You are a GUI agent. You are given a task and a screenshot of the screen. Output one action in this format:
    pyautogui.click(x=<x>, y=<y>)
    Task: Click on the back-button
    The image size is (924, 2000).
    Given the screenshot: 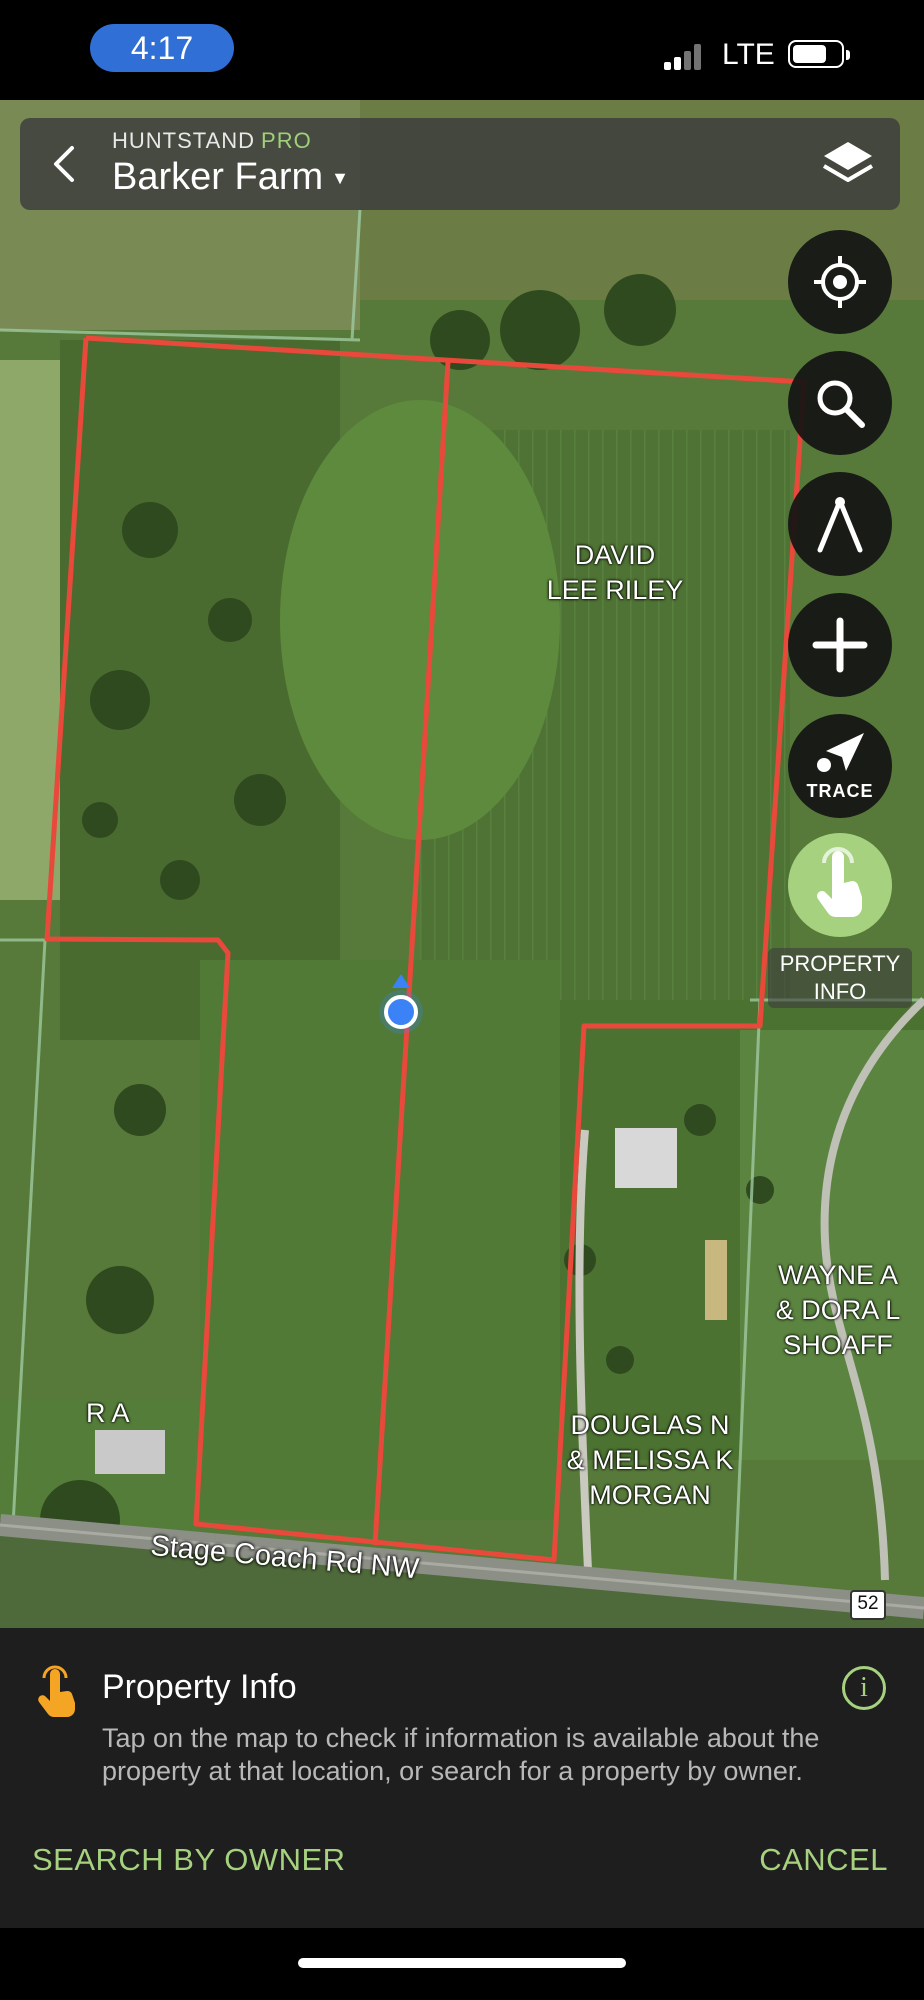 What is the action you would take?
    pyautogui.click(x=64, y=164)
    